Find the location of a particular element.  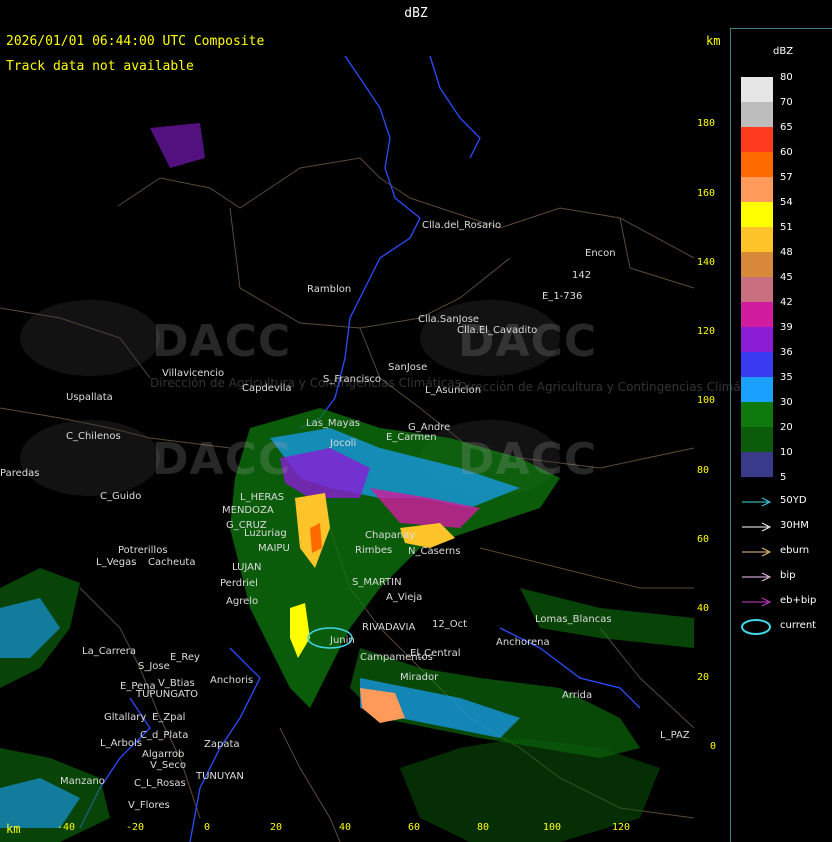

place-label: E_1-736 is located at coordinates (562, 296).